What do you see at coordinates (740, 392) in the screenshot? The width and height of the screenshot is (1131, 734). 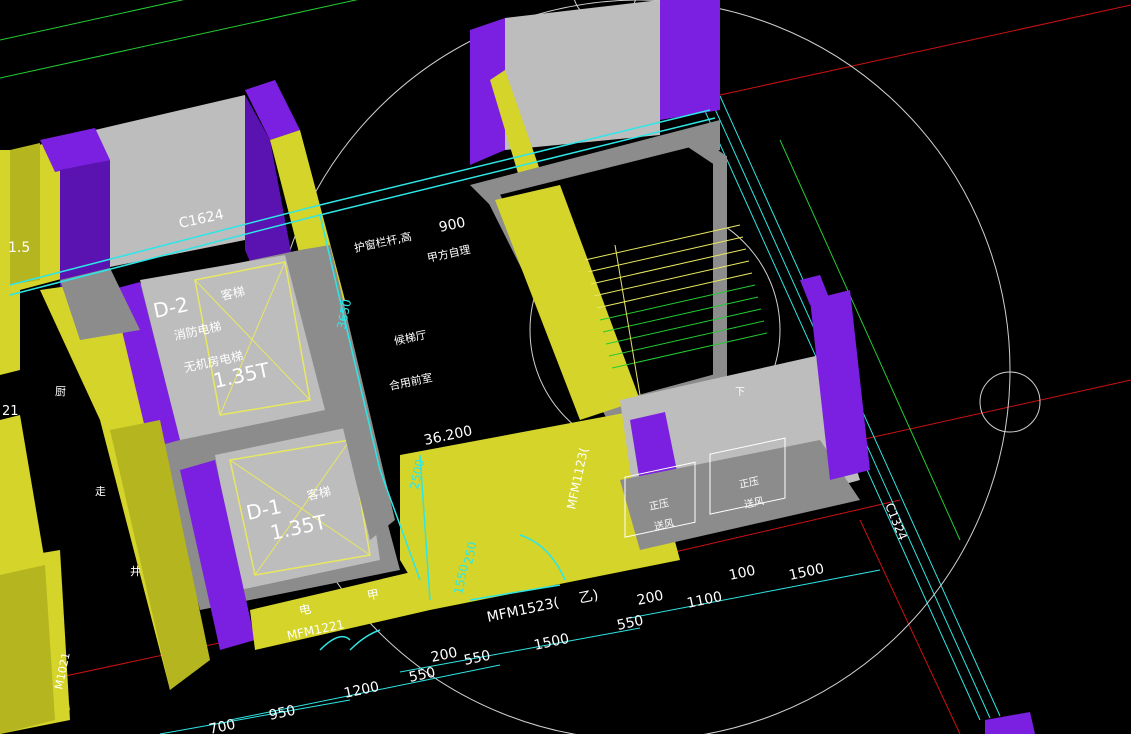 I see `label-down: 下` at bounding box center [740, 392].